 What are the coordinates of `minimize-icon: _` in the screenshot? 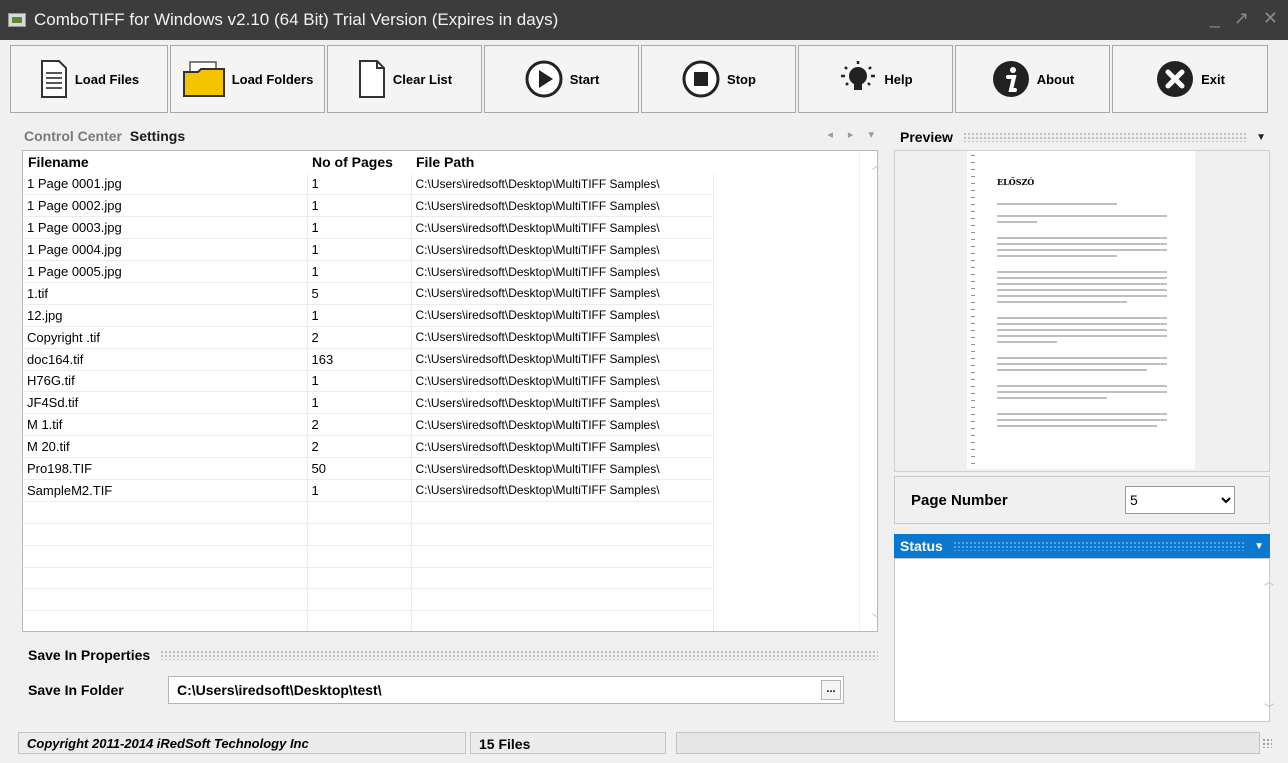 It's located at (1215, 18).